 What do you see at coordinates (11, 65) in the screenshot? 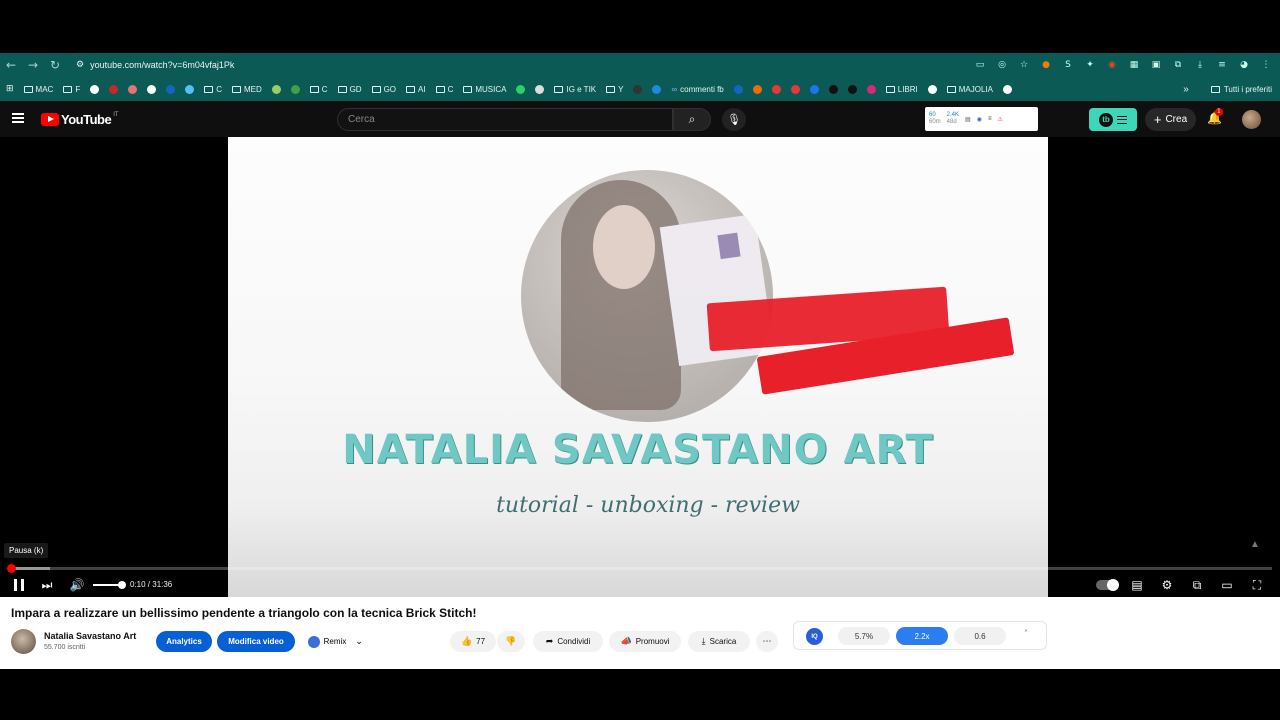
I see `back-icon: ←` at bounding box center [11, 65].